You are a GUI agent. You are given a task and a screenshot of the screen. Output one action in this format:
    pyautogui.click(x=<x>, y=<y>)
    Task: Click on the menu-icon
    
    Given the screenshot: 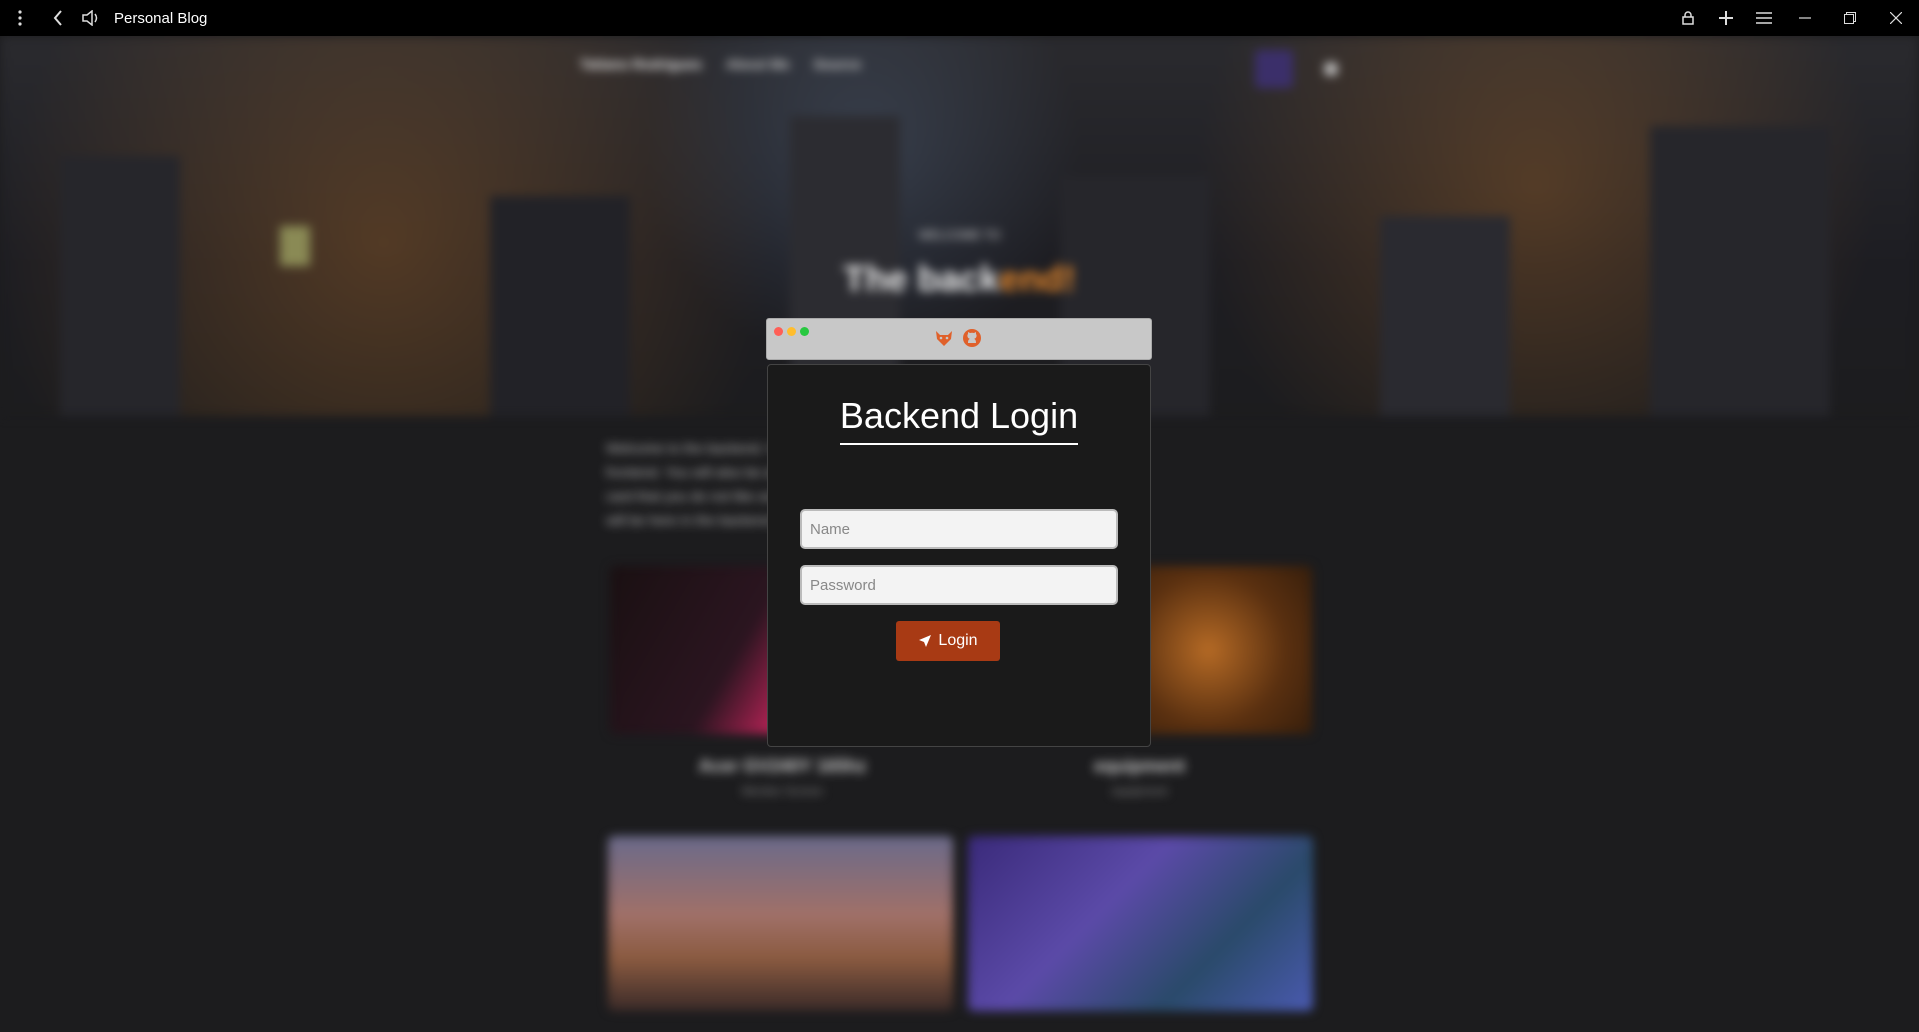 What is the action you would take?
    pyautogui.click(x=1764, y=18)
    